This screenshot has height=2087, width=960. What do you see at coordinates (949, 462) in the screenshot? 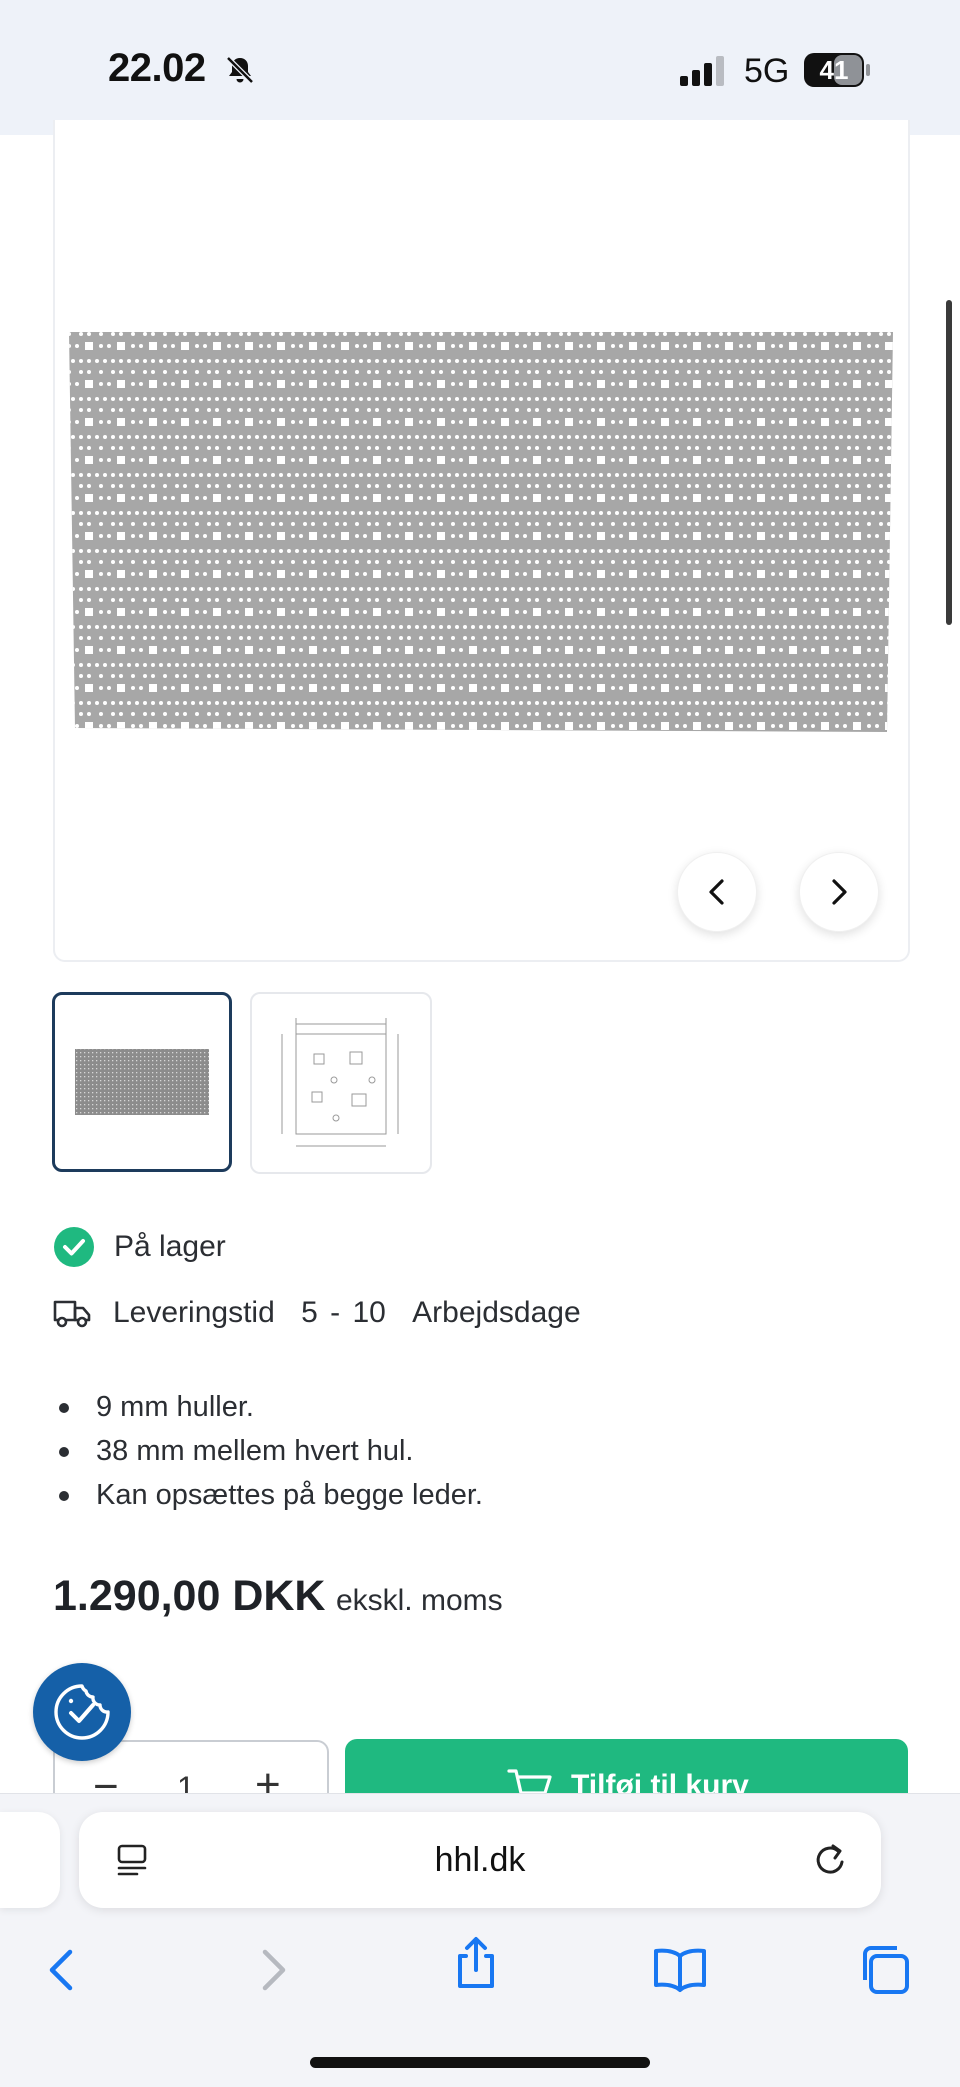
I see `page-scrollbar` at bounding box center [949, 462].